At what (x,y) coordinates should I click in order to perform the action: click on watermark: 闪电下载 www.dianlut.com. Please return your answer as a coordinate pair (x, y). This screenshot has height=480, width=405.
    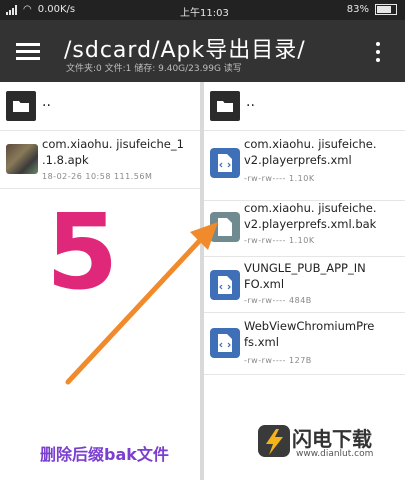
    Looking at the image, I should click on (328, 445).